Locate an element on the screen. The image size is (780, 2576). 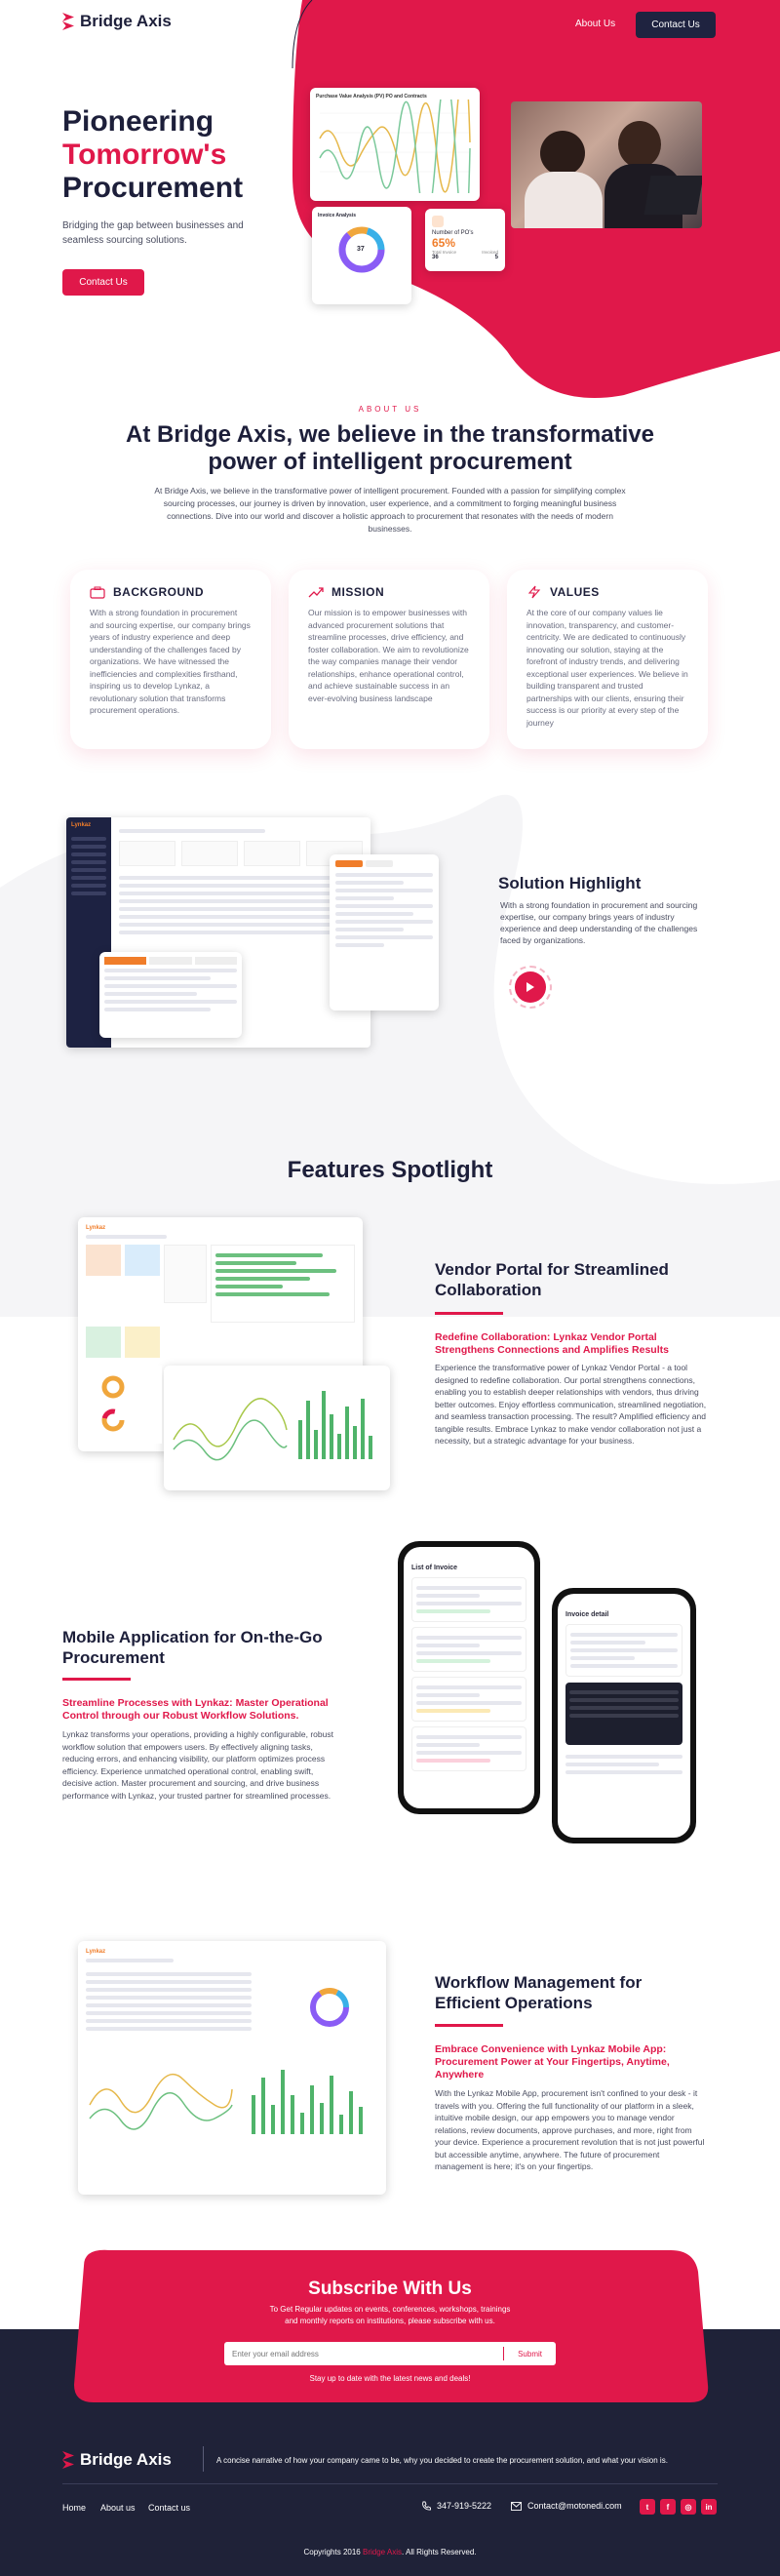
invoice-analysis-card: Invoice Analysis 37 is located at coordinates (361, 255).